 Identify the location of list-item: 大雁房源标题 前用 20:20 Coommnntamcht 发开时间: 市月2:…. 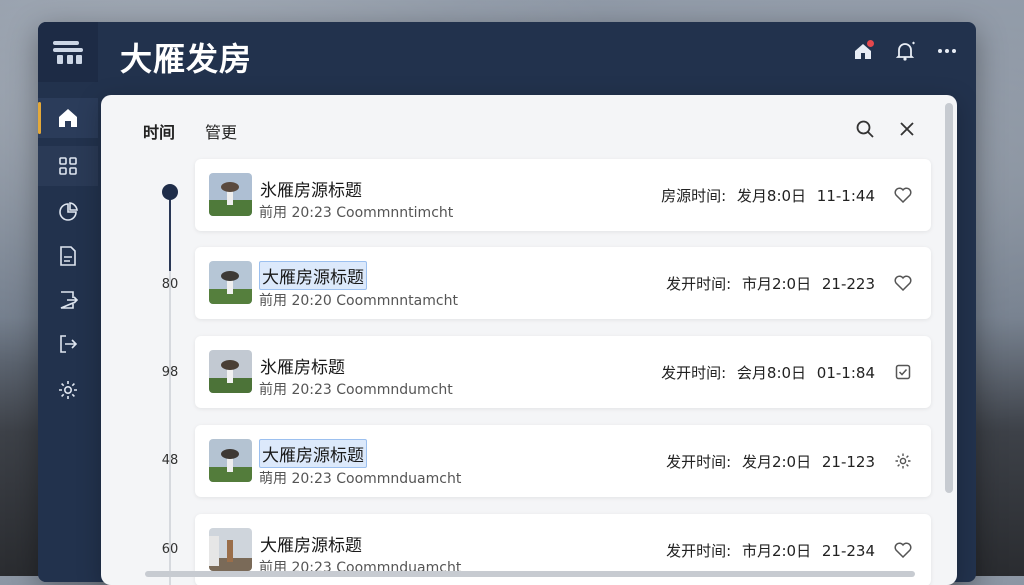
(563, 283).